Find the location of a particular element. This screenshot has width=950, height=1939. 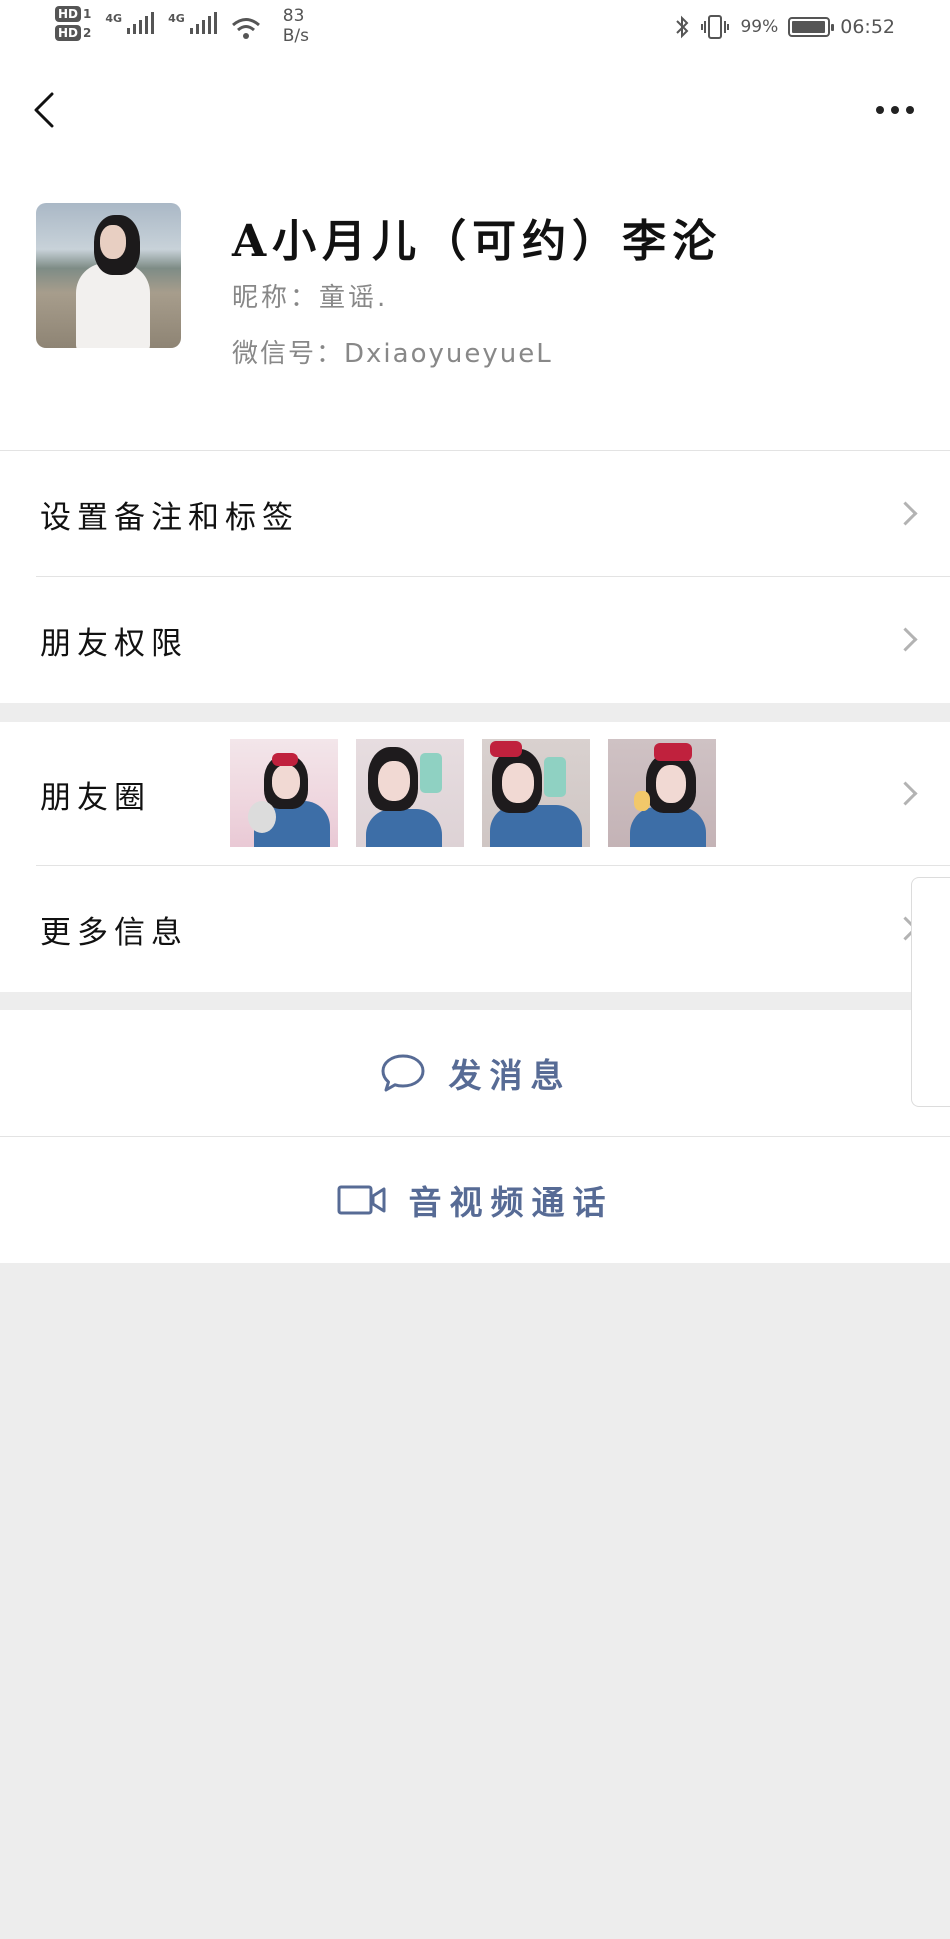

display-name: A小月儿（可约）李沦 is located at coordinates (477, 241).